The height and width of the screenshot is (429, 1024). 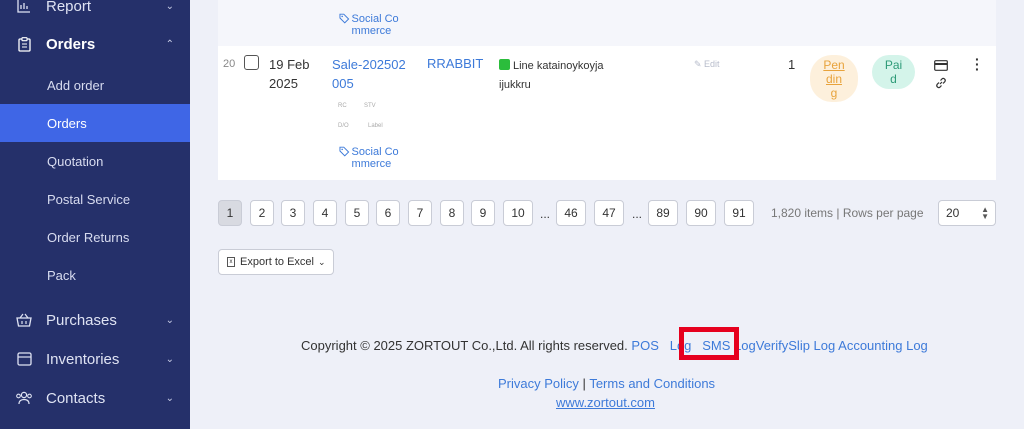 I want to click on sidebar-subitem-order-returns: Order Returns, so click(x=95, y=237).